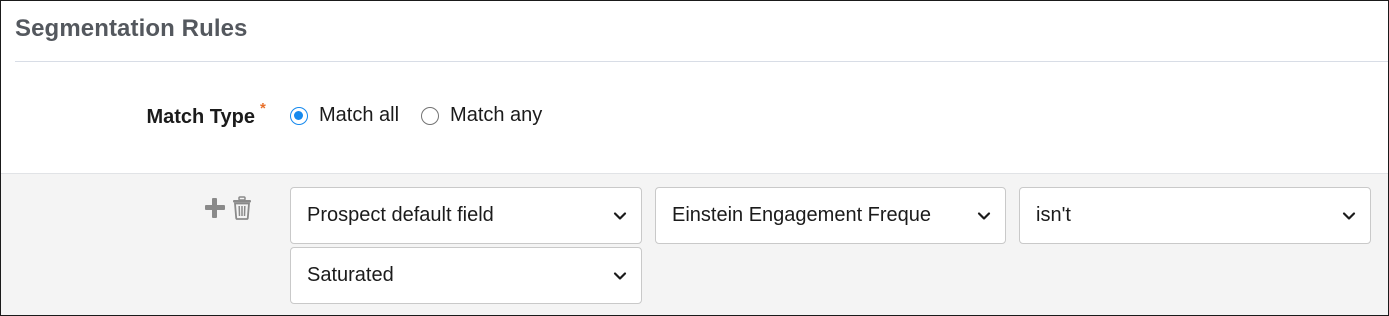  Describe the element at coordinates (242, 208) in the screenshot. I see `trash-icon` at that location.